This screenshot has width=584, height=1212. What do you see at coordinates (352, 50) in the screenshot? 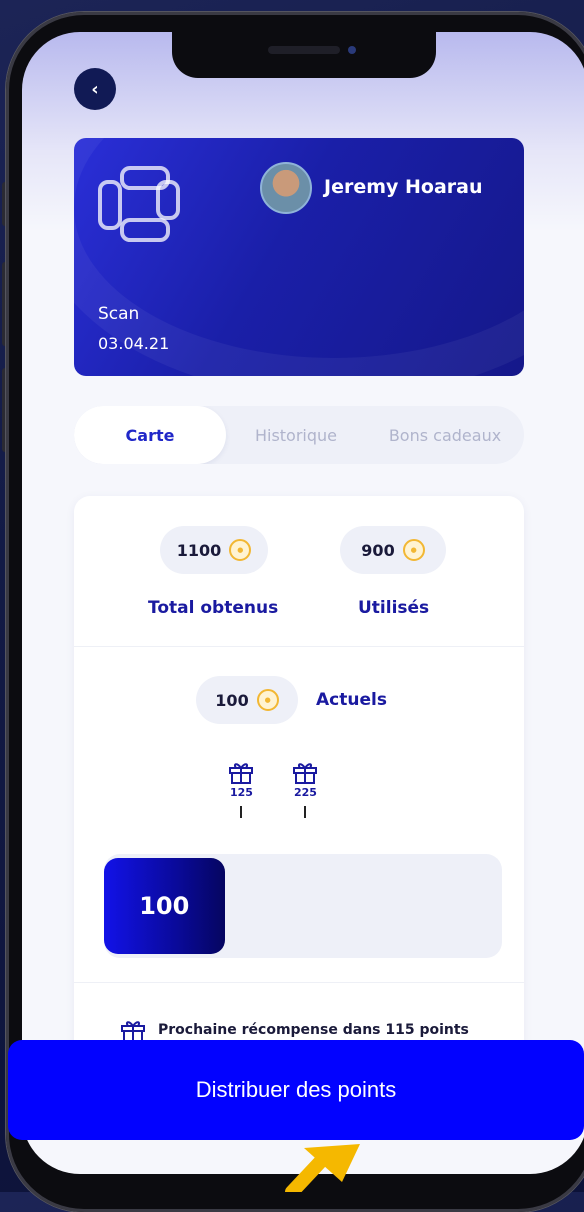
I see `camera` at bounding box center [352, 50].